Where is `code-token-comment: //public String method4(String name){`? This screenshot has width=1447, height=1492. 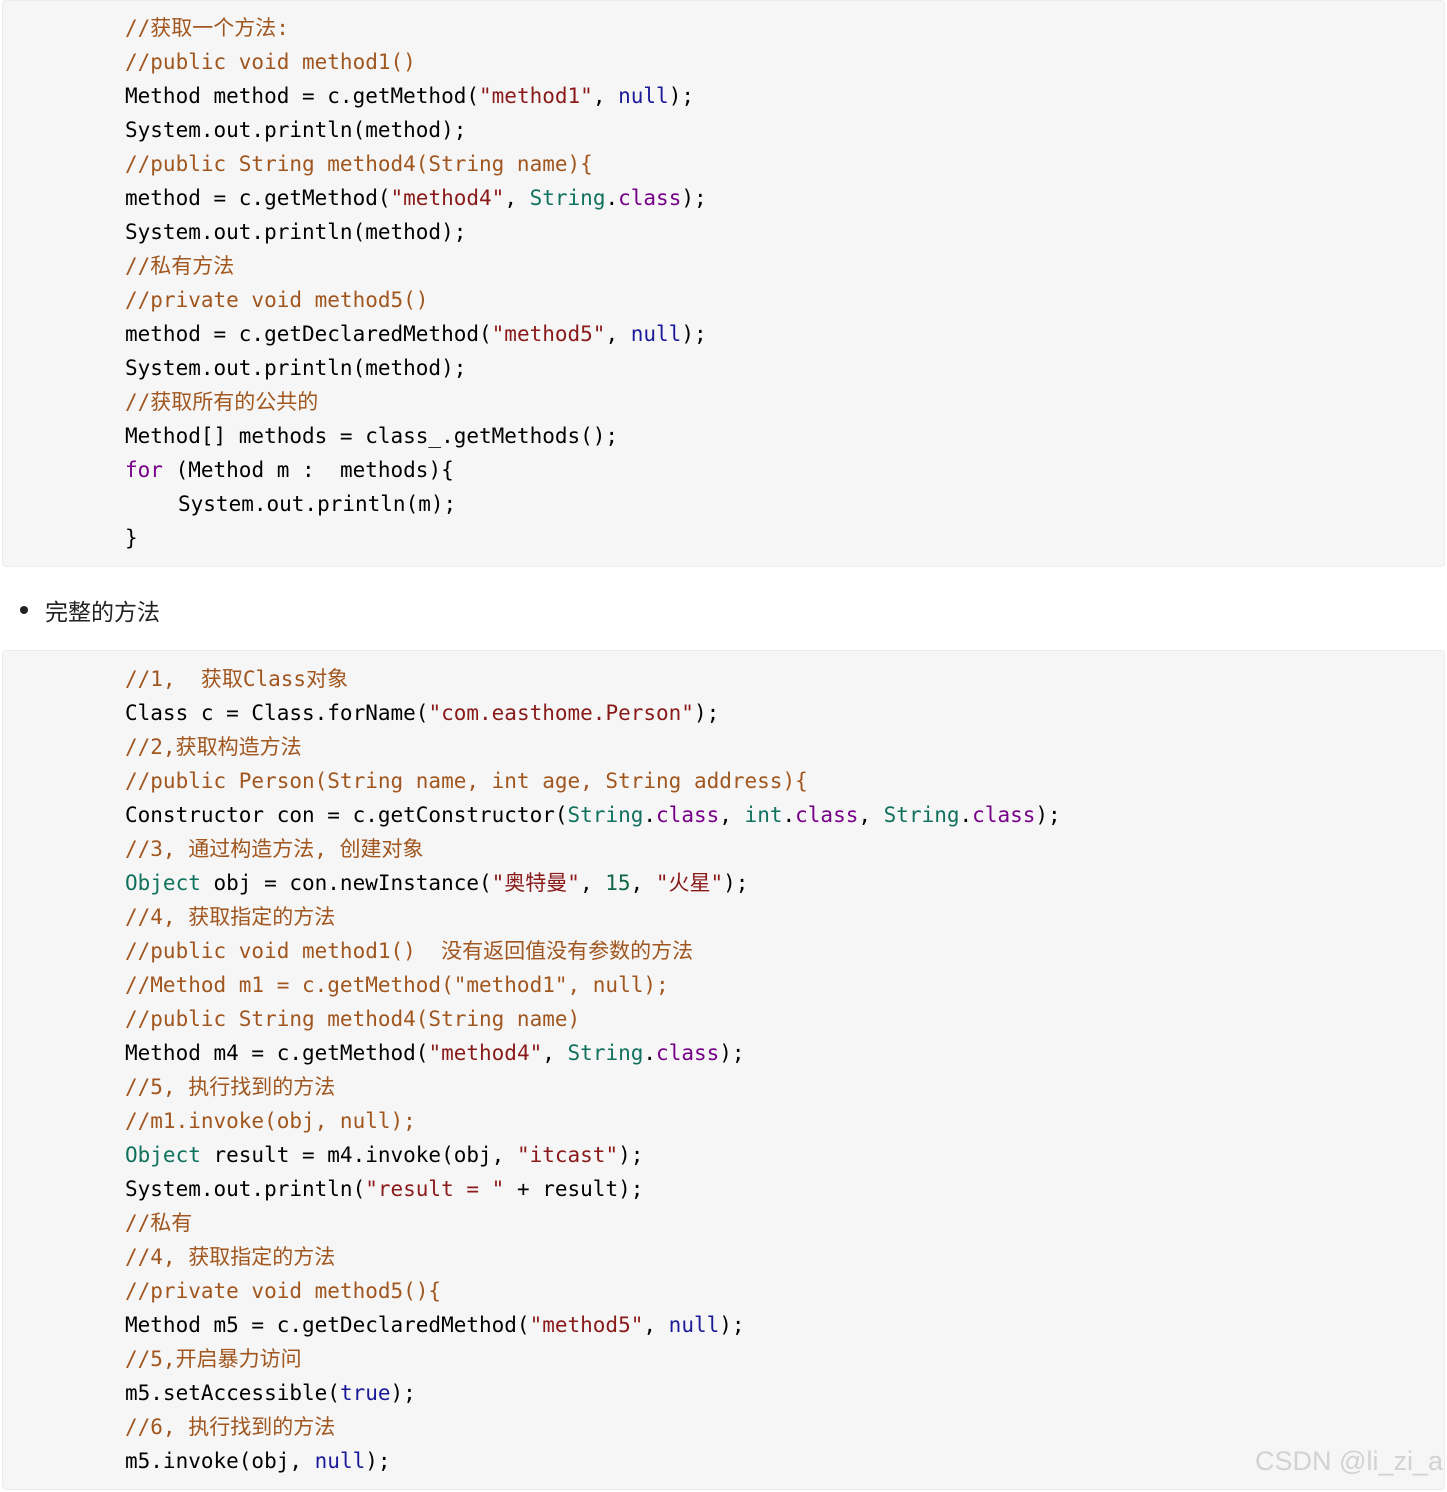 code-token-comment: //public String method4(String name){ is located at coordinates (359, 164).